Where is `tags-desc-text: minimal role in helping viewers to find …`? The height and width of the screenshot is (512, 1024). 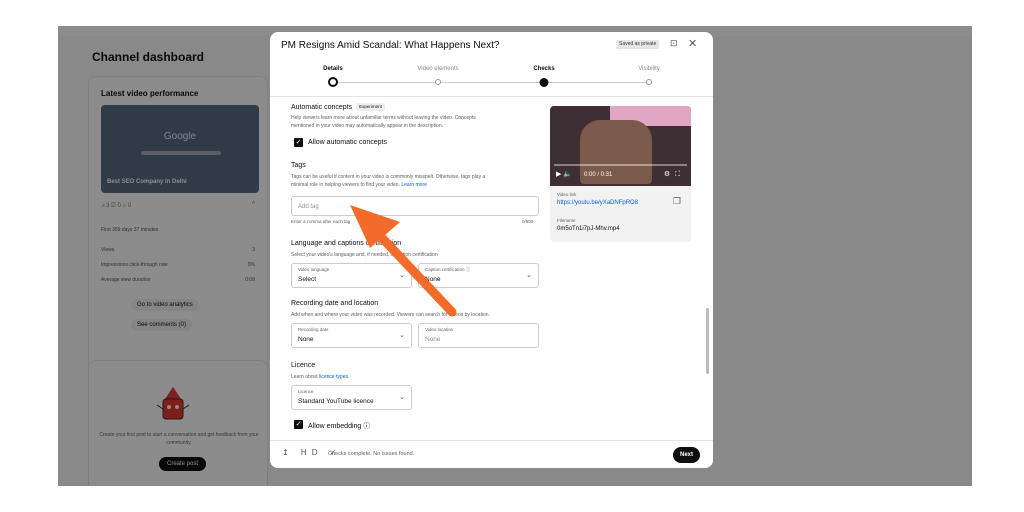
tags-desc-text: minimal role in helping viewers to find … is located at coordinates (345, 185).